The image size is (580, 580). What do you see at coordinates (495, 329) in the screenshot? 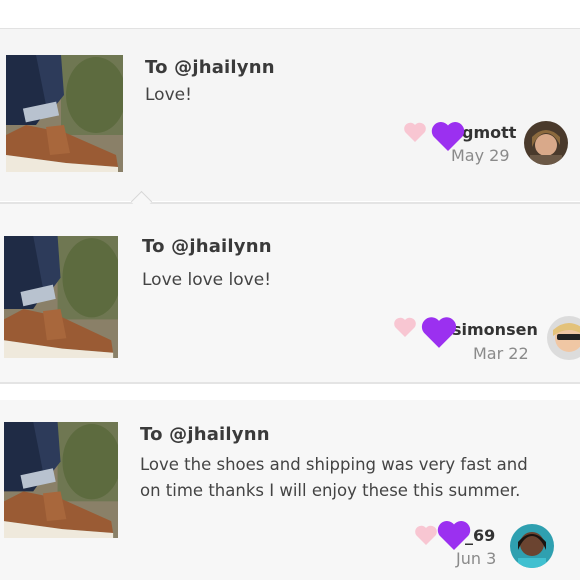
I see `reviewer-username: simonsen` at bounding box center [495, 329].